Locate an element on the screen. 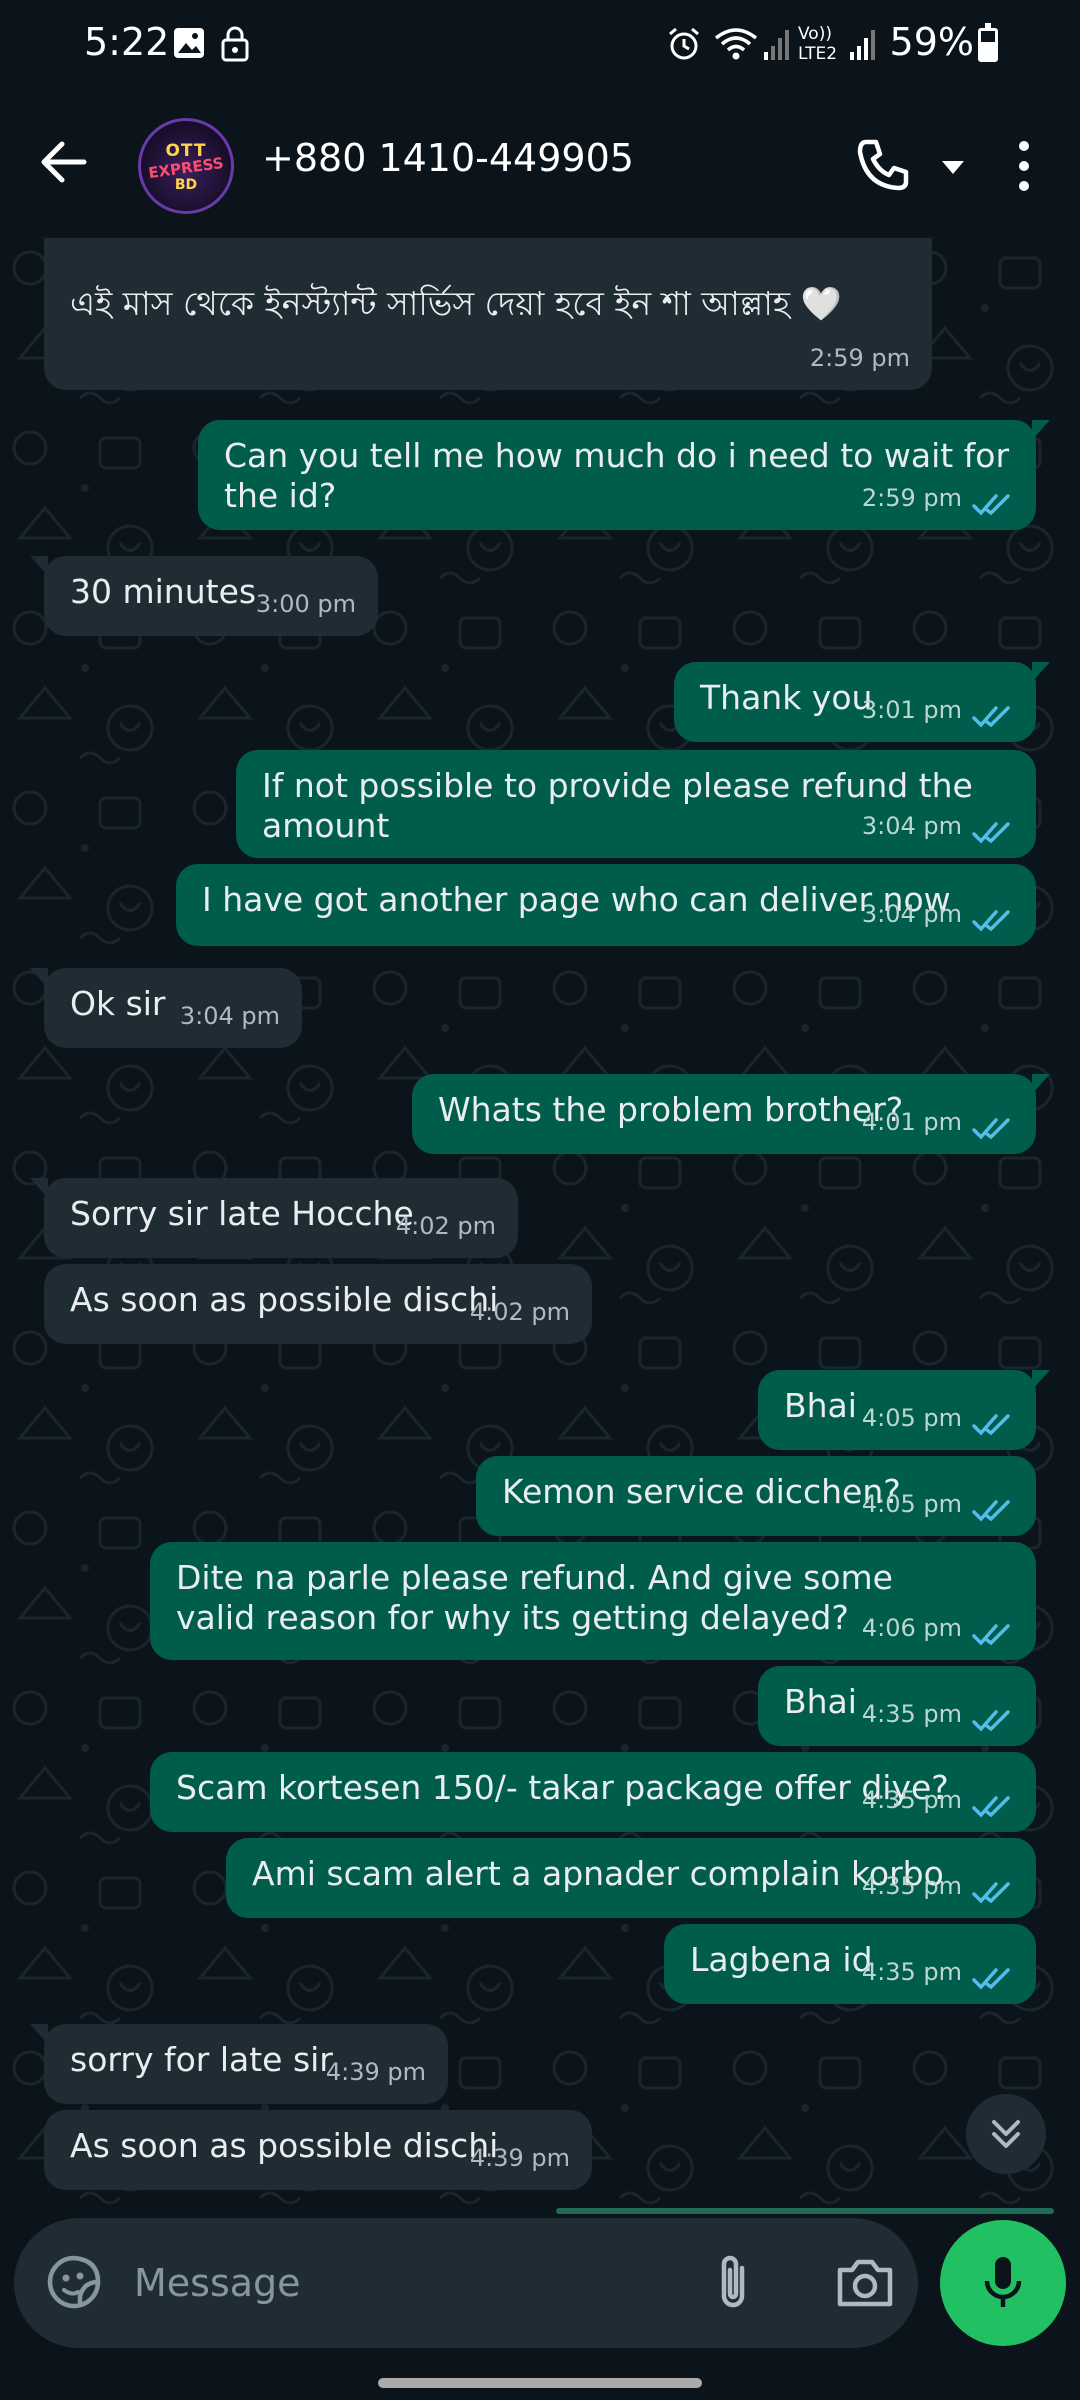 The height and width of the screenshot is (2400, 1080). message-time: 3:00 pm is located at coordinates (305, 604).